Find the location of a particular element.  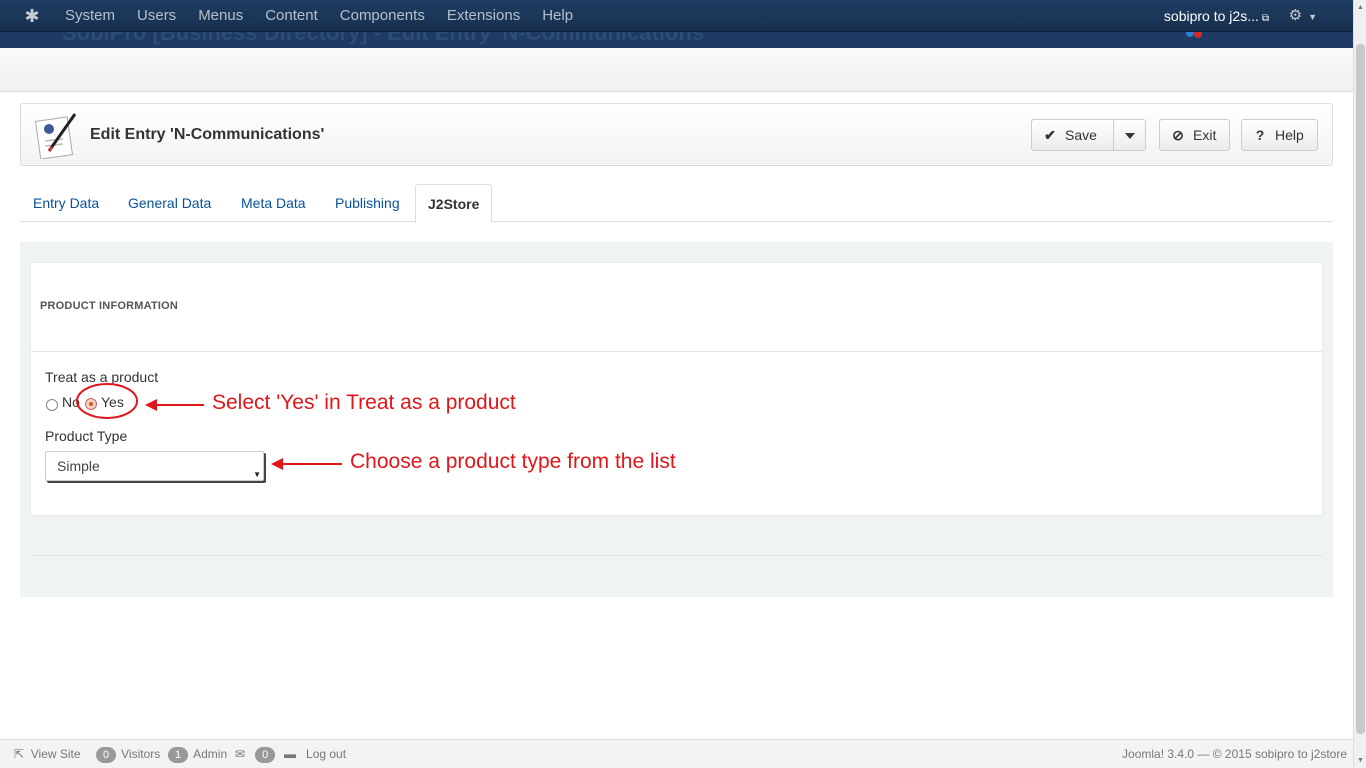

tab-publishing: Publishing is located at coordinates (367, 203).